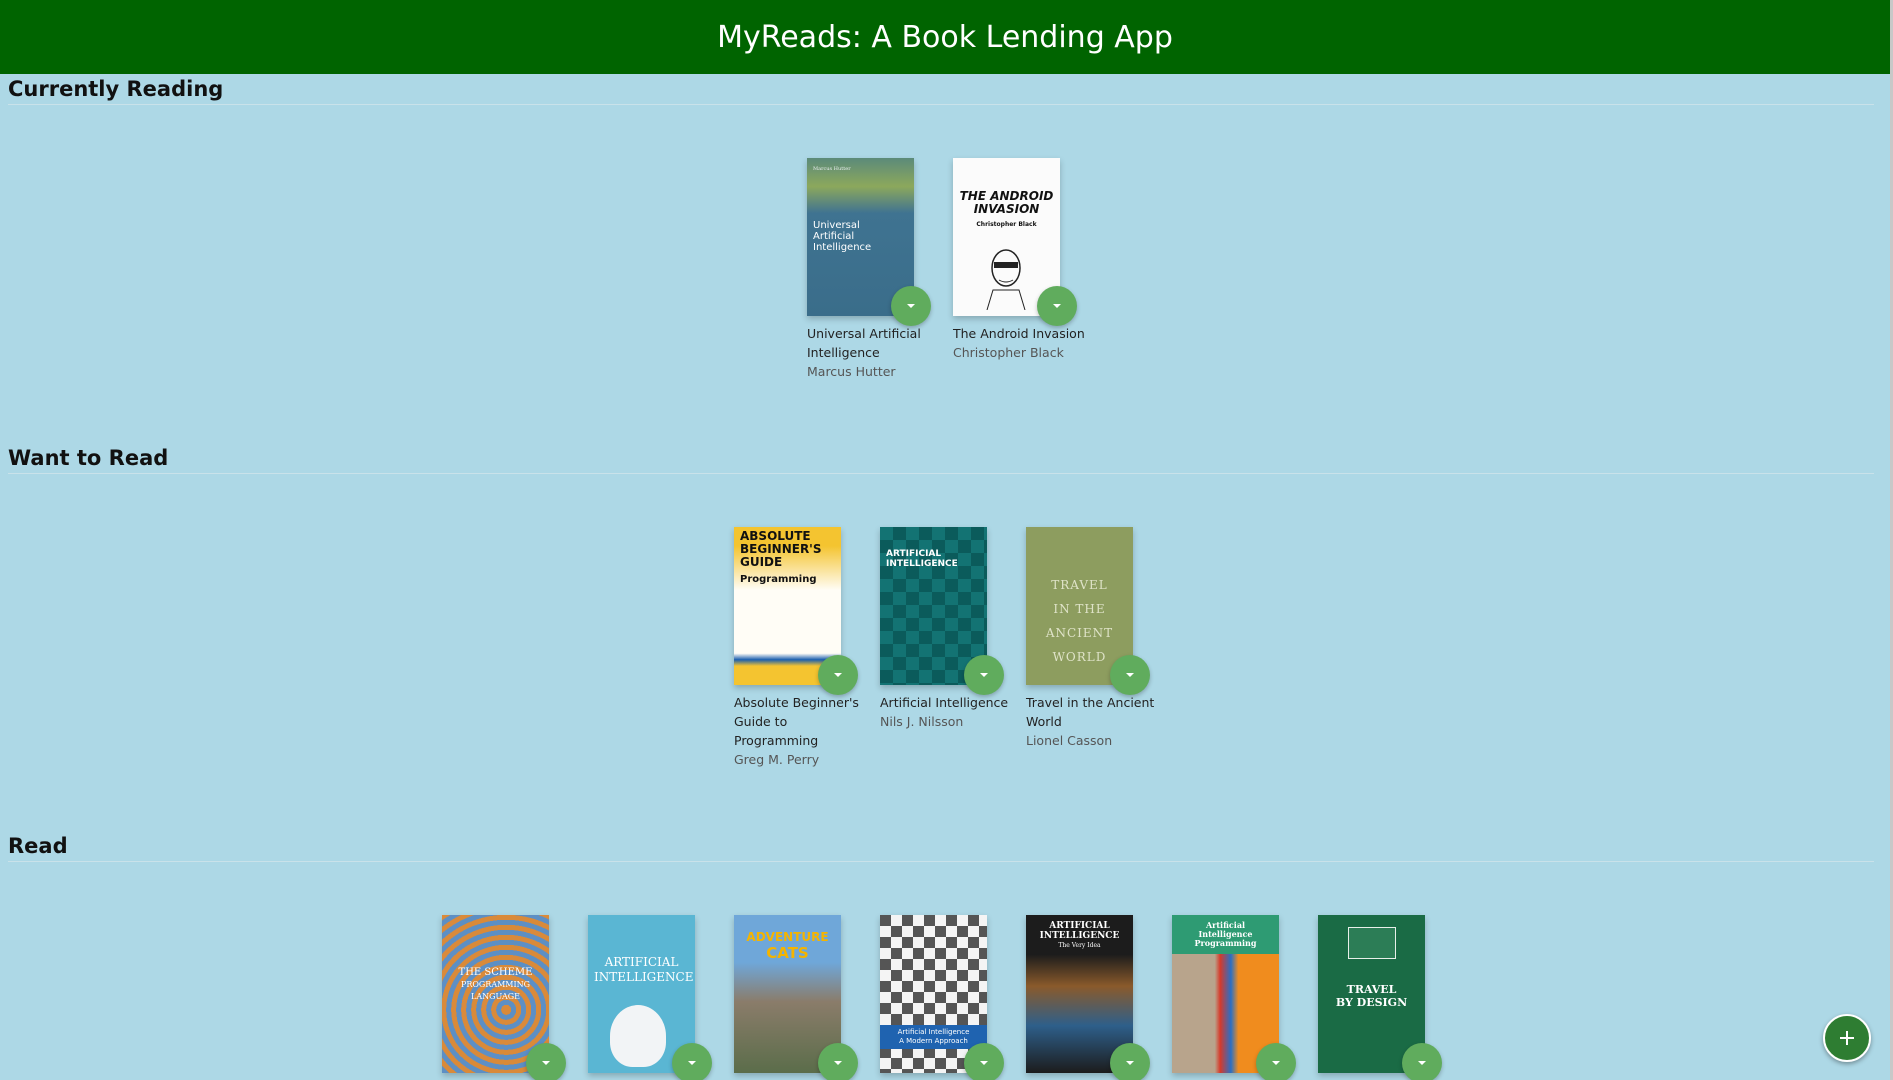 This screenshot has width=1893, height=1080. I want to click on robot-dog-illustration, so click(638, 1036).